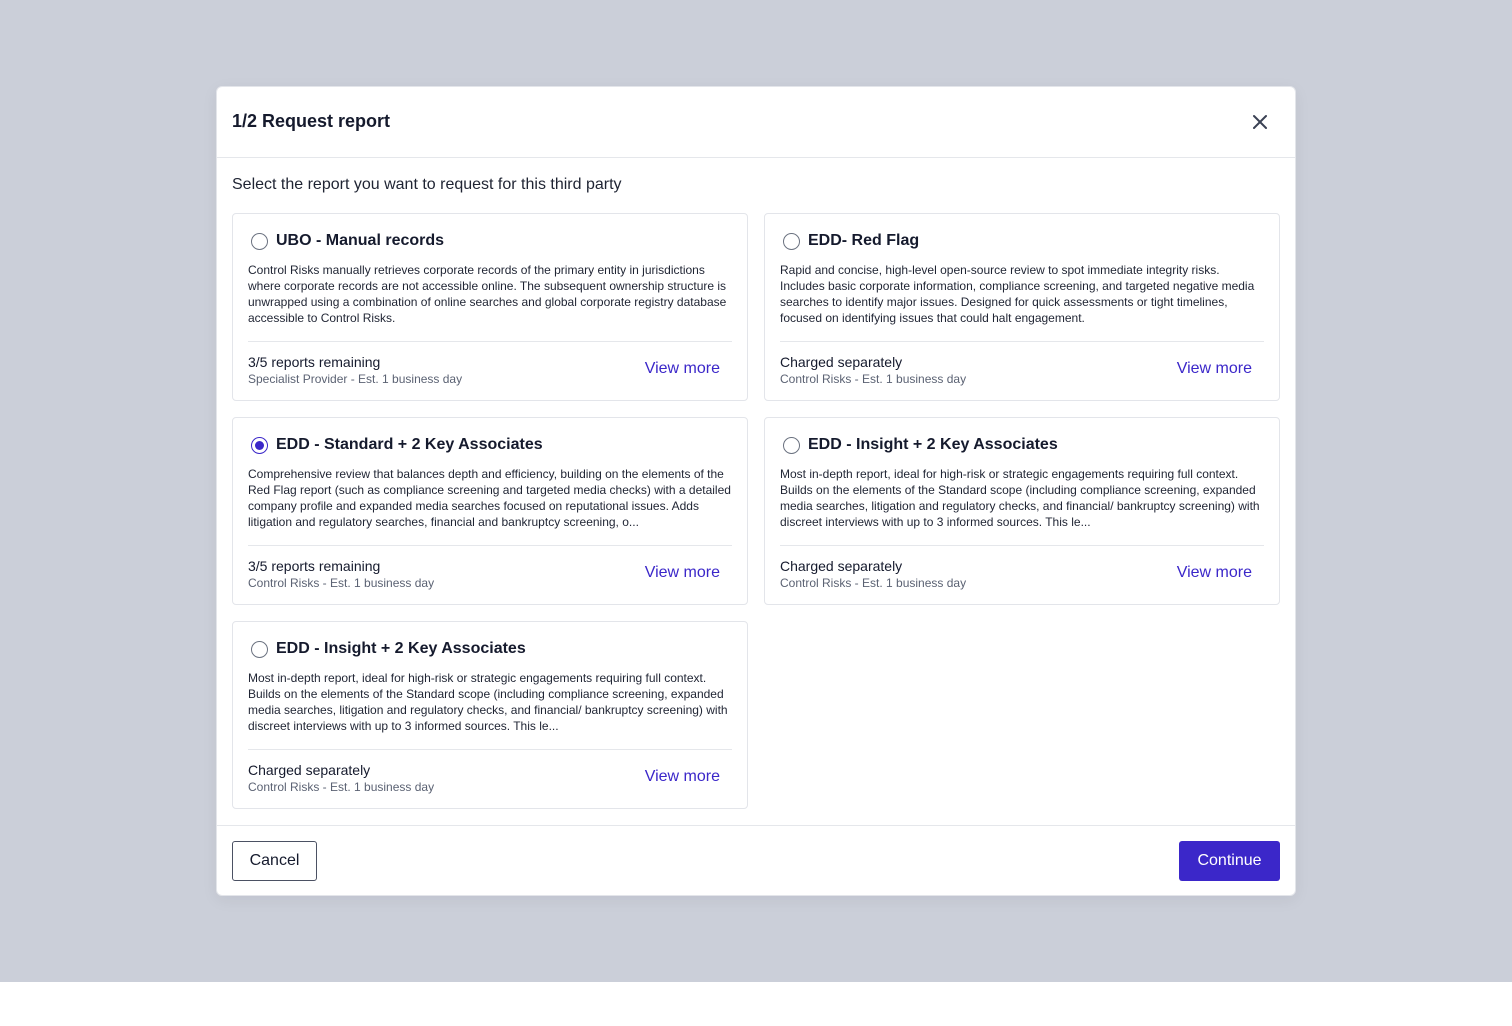 Image resolution: width=1512 pixels, height=1026 pixels. What do you see at coordinates (311, 121) in the screenshot?
I see `modal-title: 1/2 Request report` at bounding box center [311, 121].